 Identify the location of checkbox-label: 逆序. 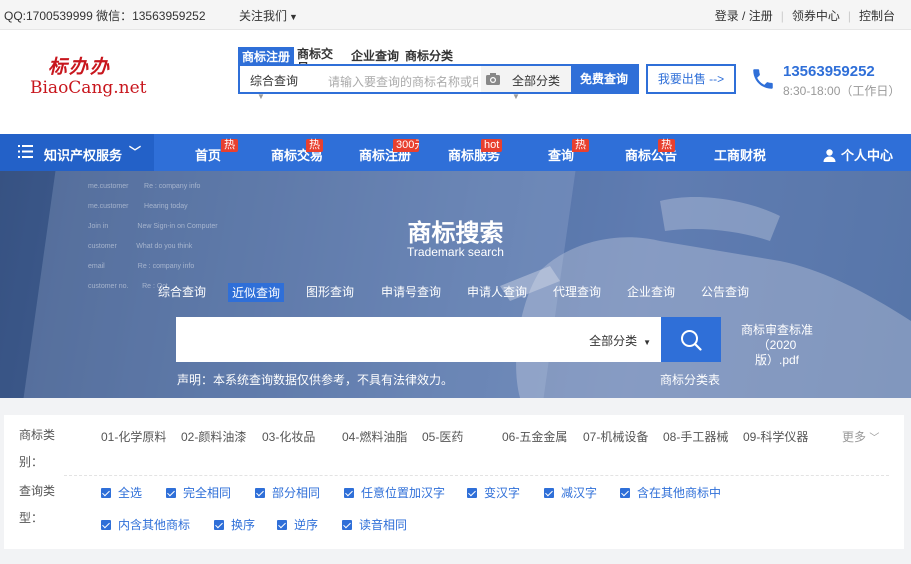
(306, 525).